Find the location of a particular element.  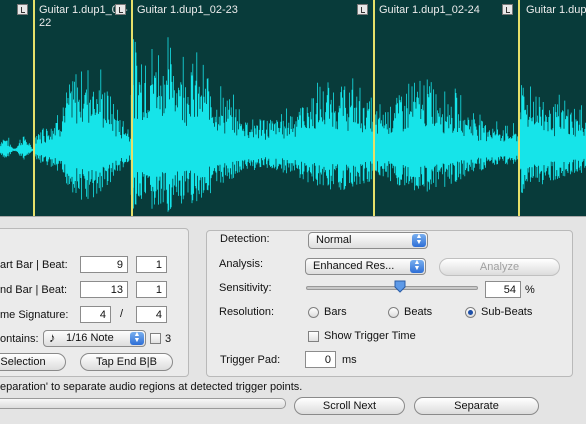

resolution-subbeats-radio is located at coordinates (470, 312).